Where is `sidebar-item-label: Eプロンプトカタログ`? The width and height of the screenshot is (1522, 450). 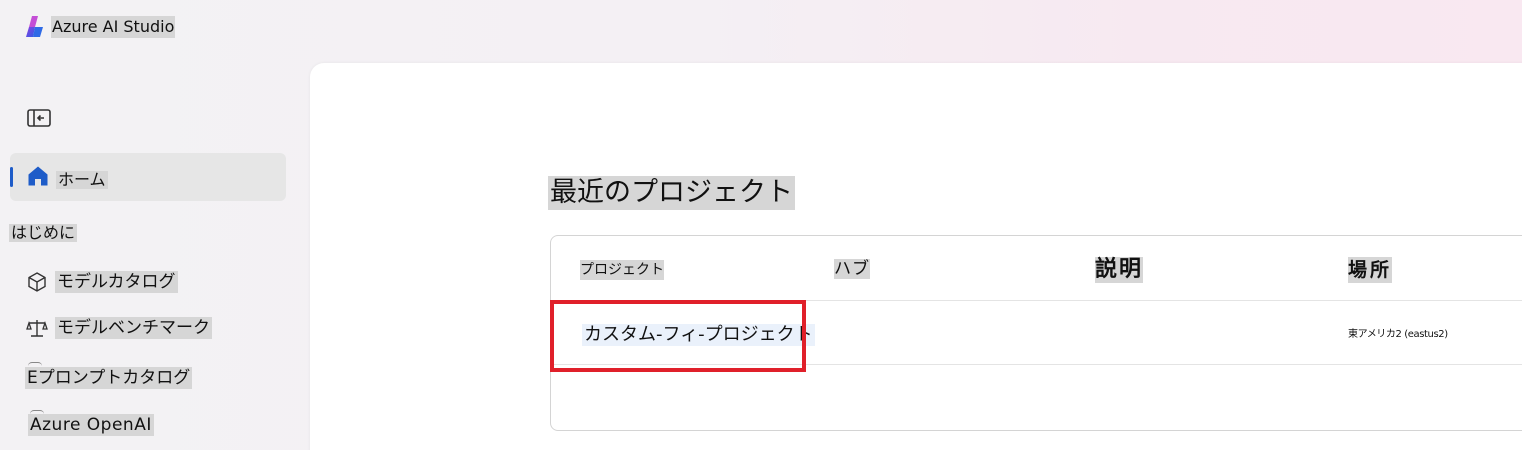
sidebar-item-label: Eプロンプトカタログ is located at coordinates (109, 378).